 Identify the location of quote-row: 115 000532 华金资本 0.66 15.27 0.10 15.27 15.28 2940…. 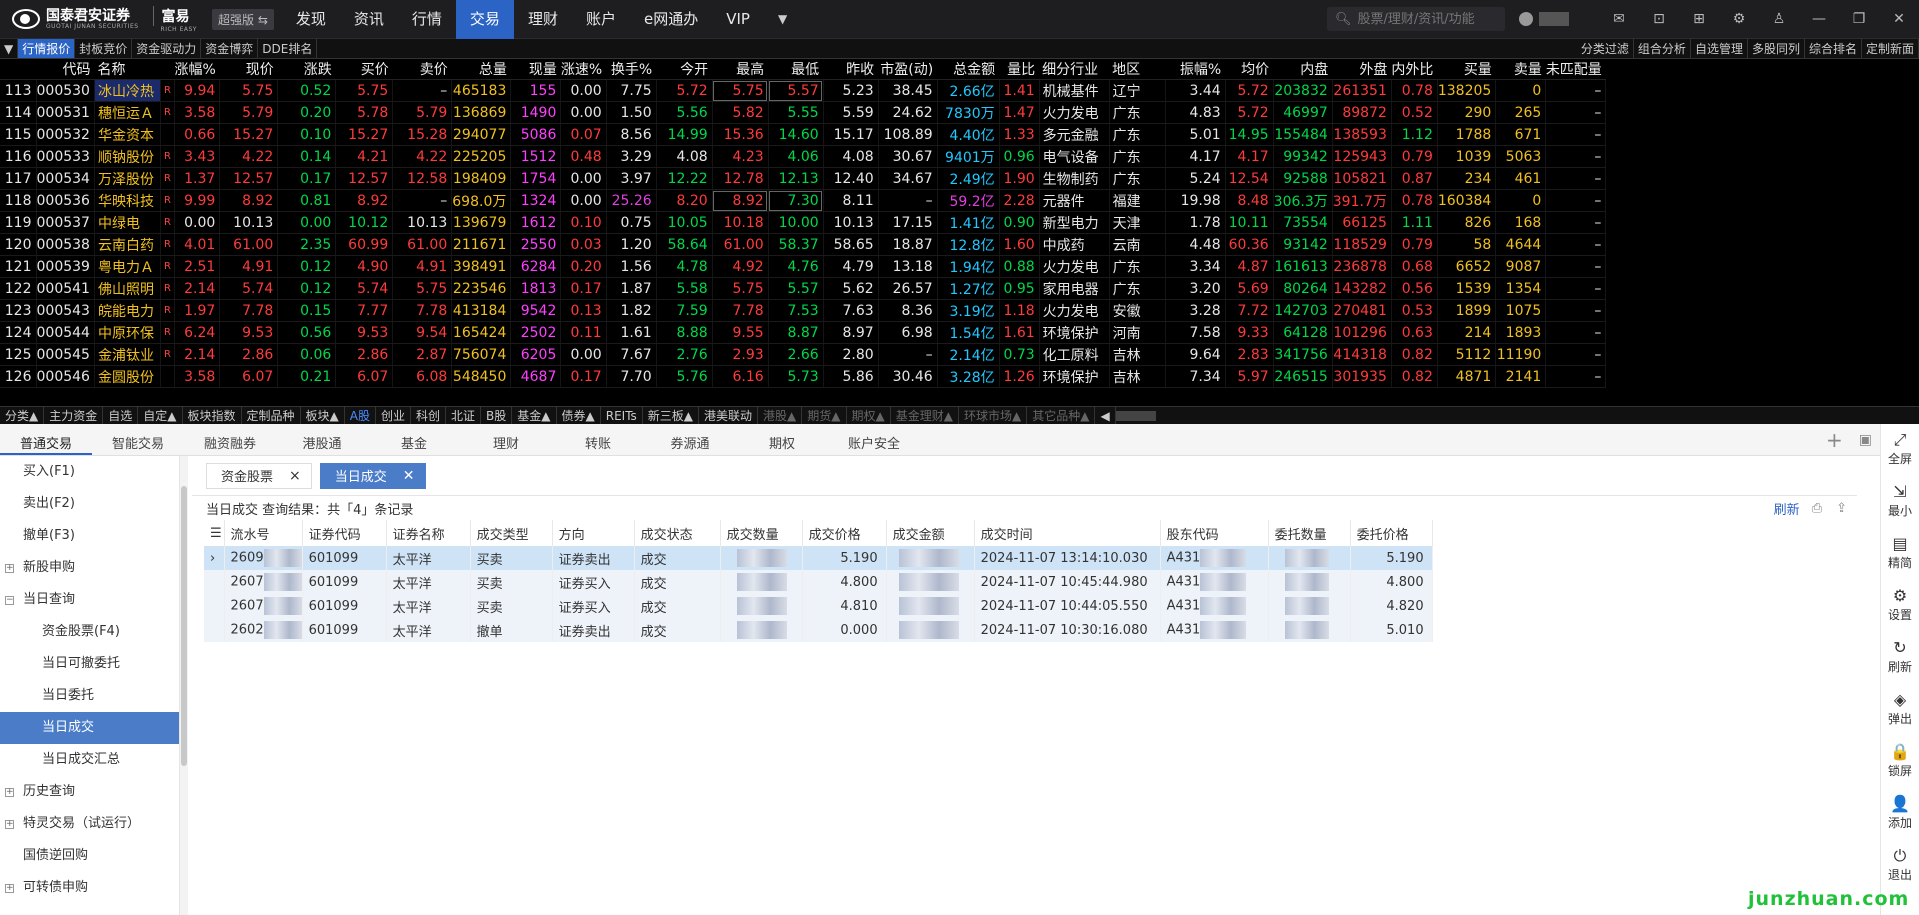
(803, 134).